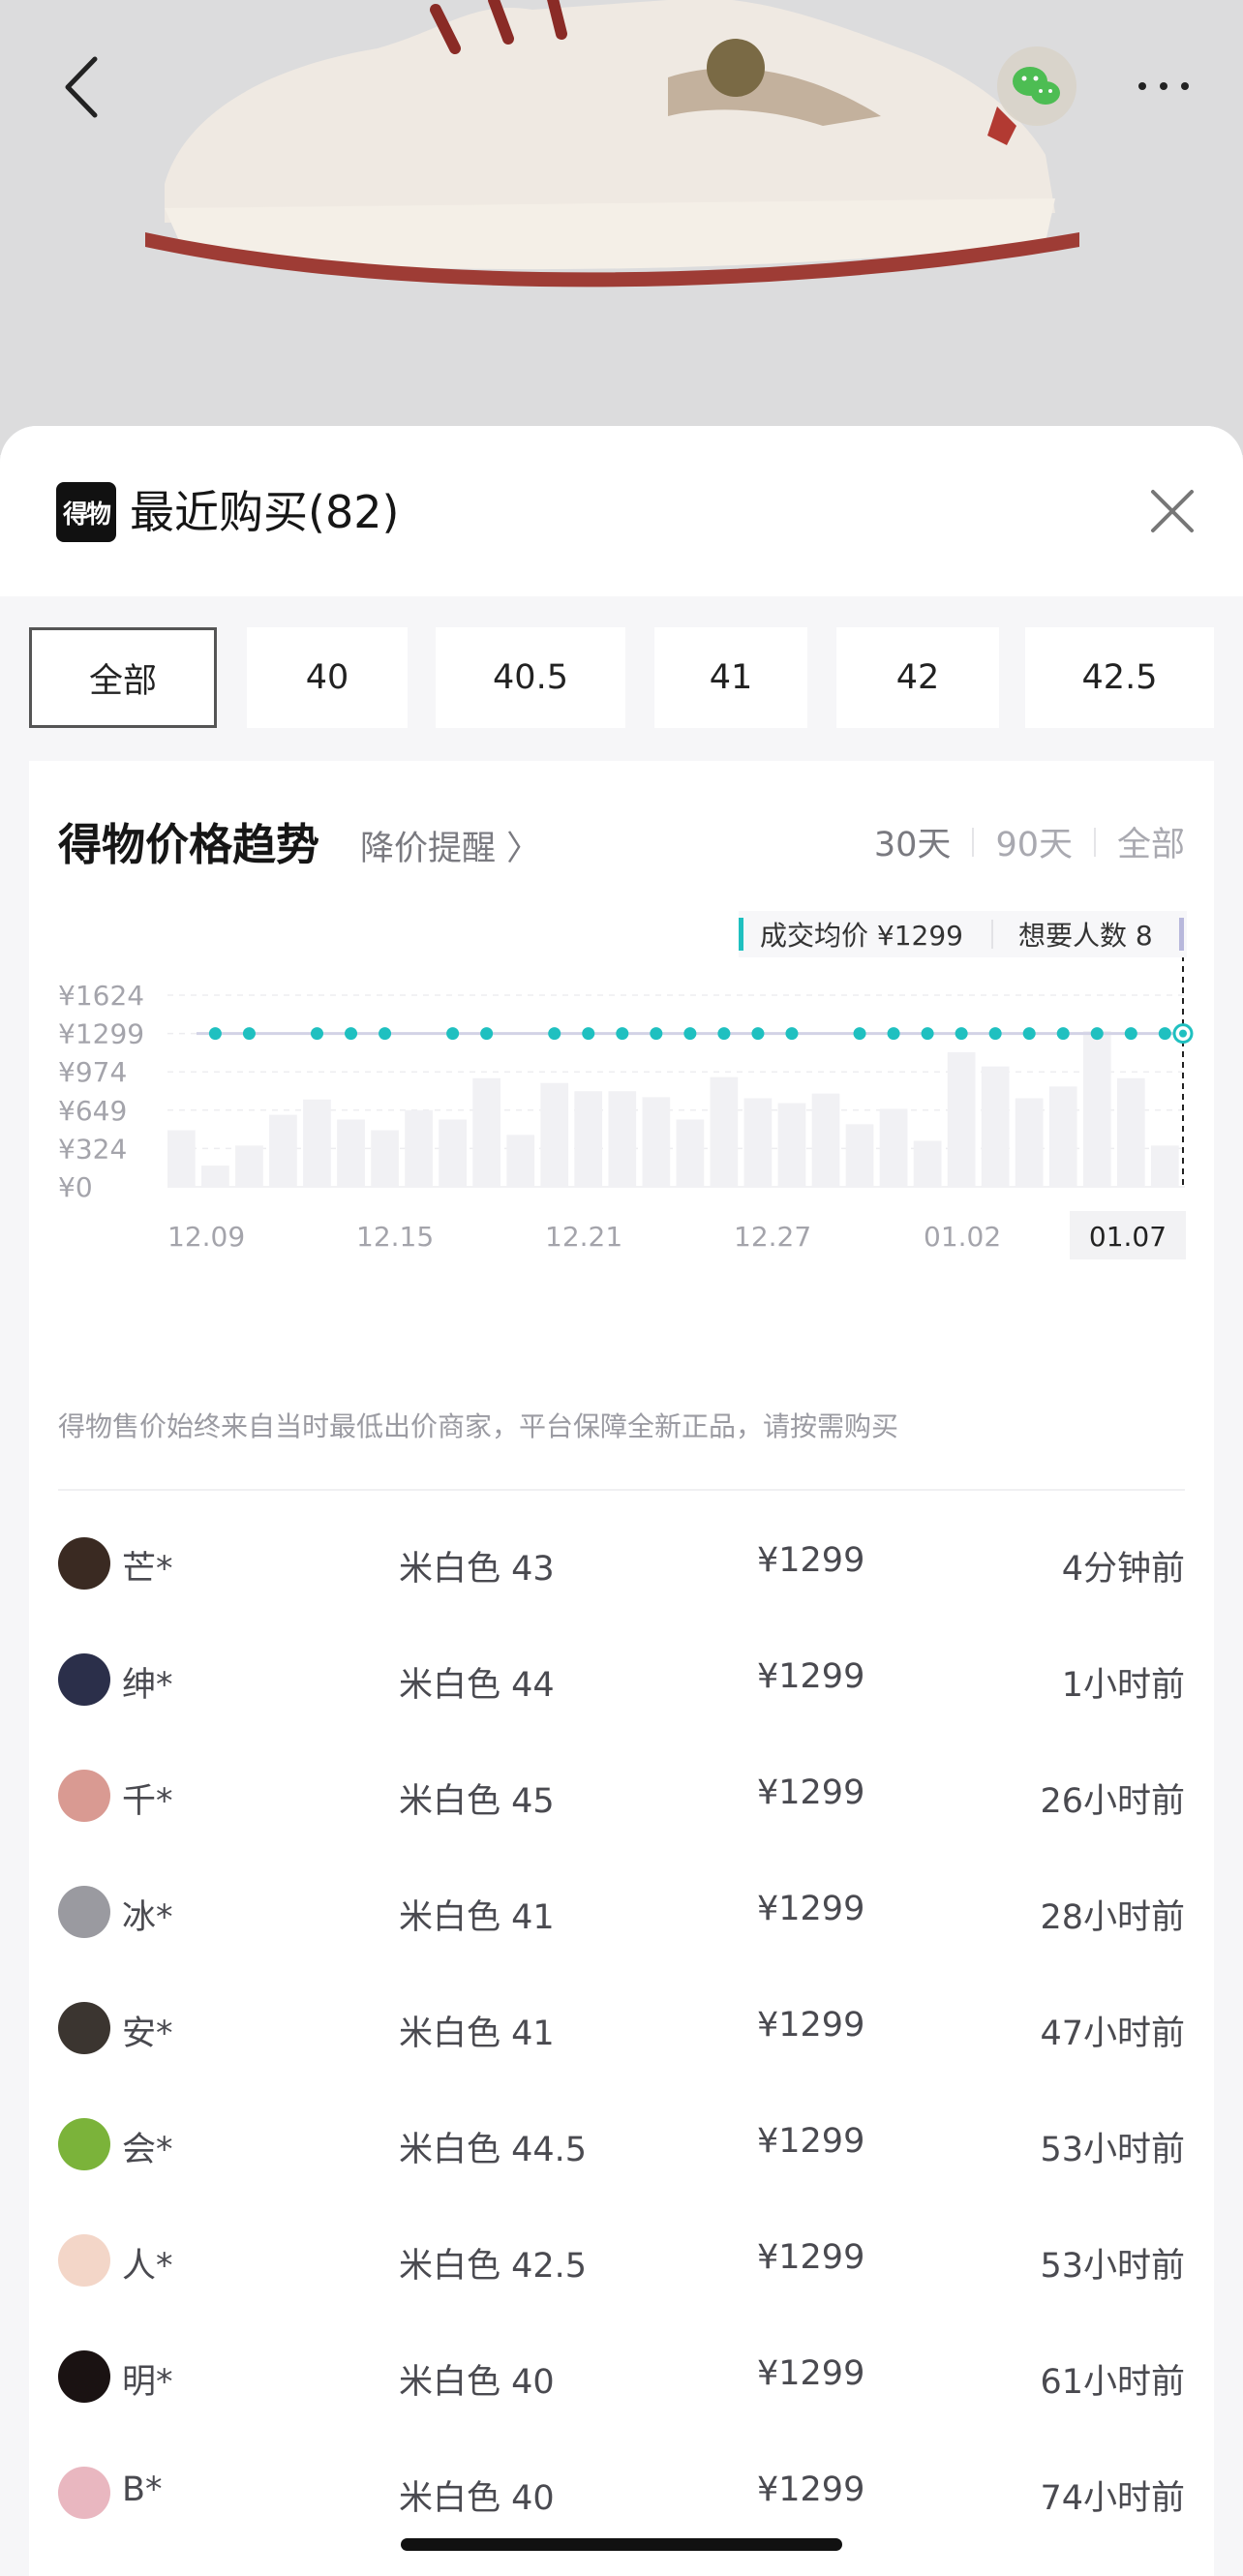 The height and width of the screenshot is (2576, 1243). What do you see at coordinates (147, 1686) in the screenshot?
I see `buyer-name: 绅*` at bounding box center [147, 1686].